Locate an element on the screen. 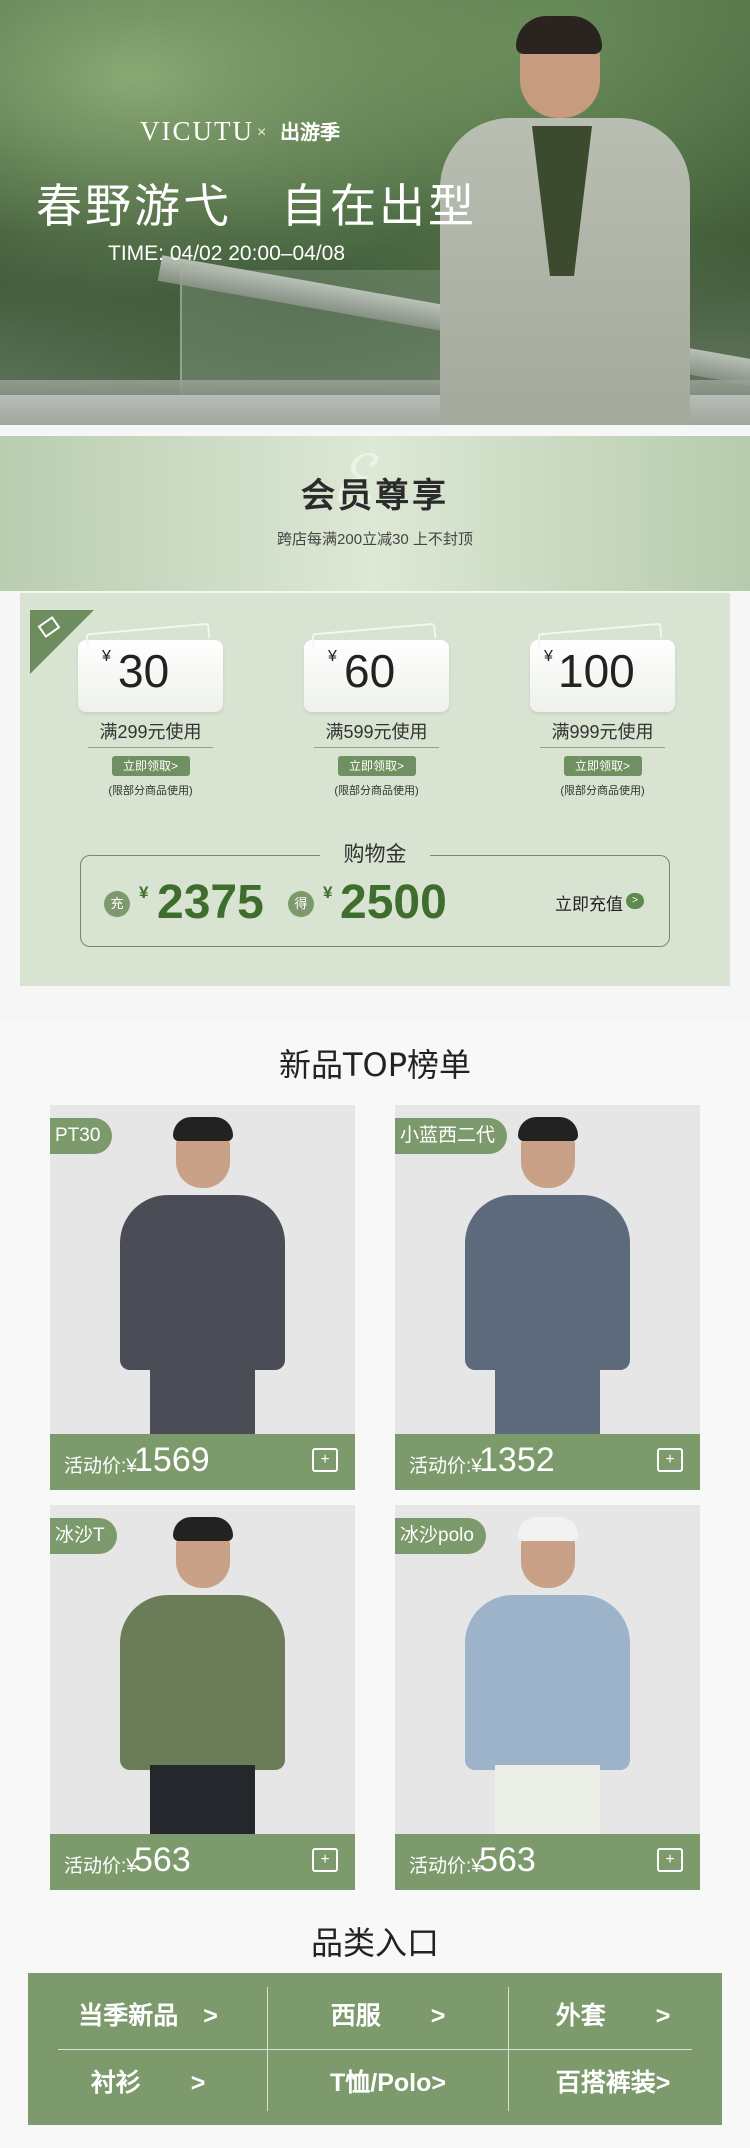 This screenshot has width=750, height=2148. price-bar: 活动价:¥ 1569 + is located at coordinates (202, 1462).